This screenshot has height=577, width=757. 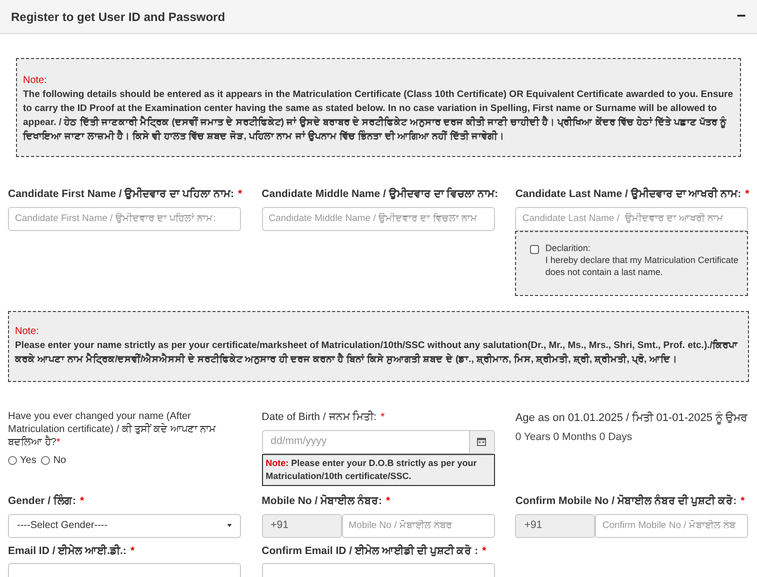 I want to click on declaration-checkbox, so click(x=535, y=249).